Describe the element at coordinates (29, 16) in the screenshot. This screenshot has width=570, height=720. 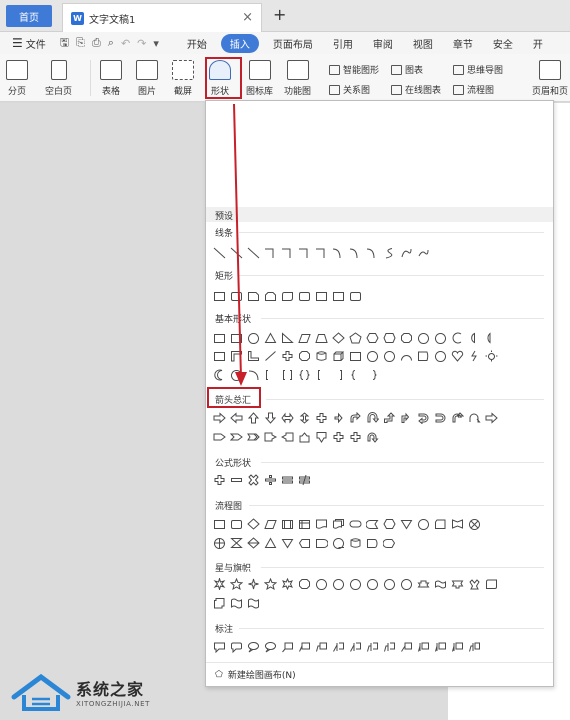
I see `tab-home: 首页` at that location.